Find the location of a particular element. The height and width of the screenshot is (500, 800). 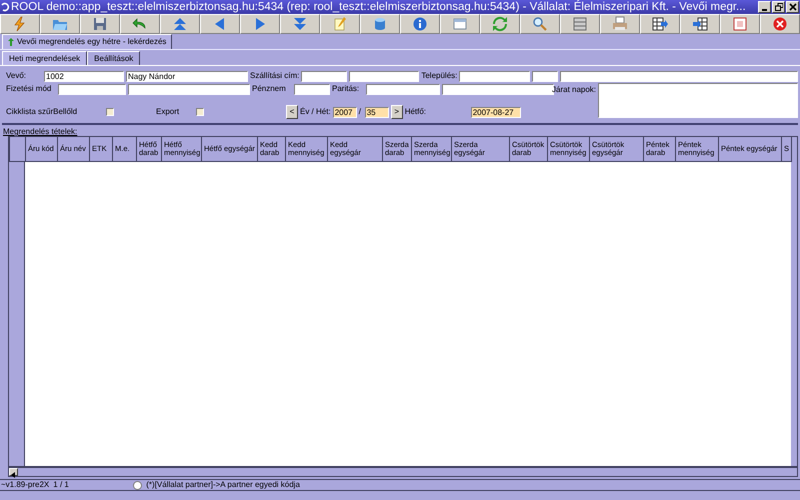

minimize-button is located at coordinates (764, 7).